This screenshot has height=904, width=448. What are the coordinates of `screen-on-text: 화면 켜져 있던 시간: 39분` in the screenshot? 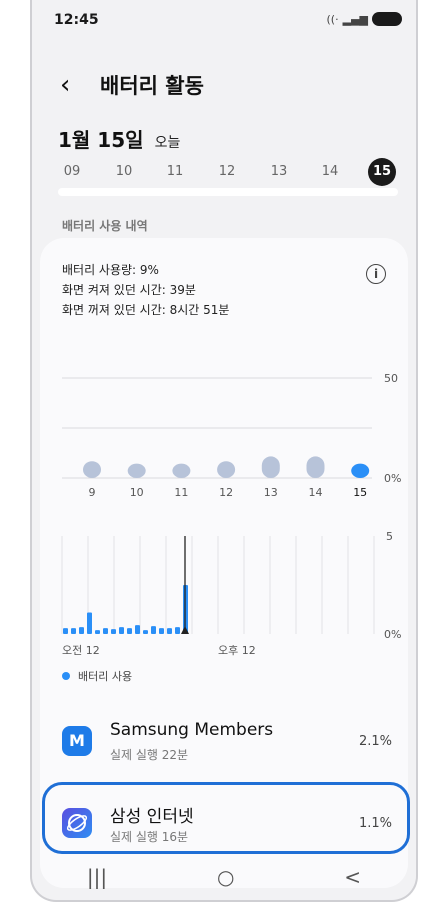 It's located at (129, 290).